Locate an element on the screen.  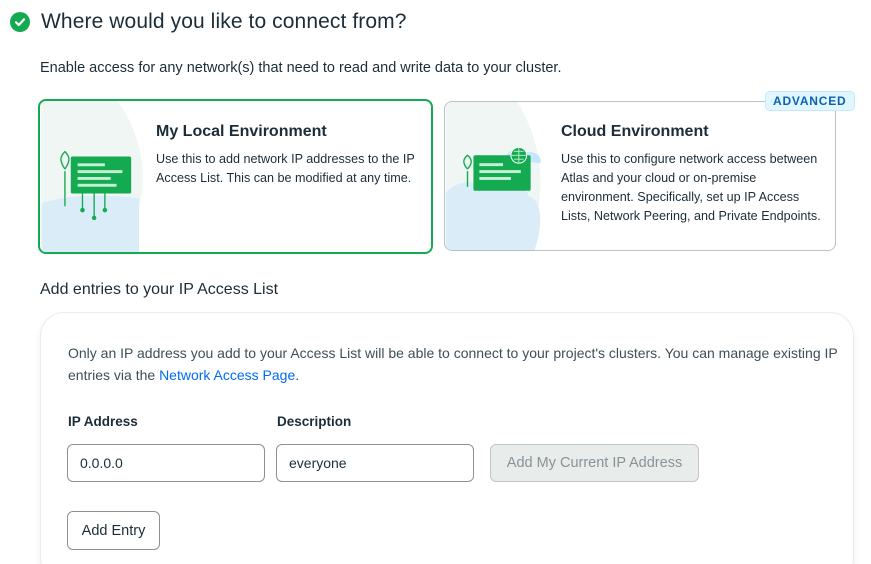
access-list-description-suffix: . is located at coordinates (297, 375).